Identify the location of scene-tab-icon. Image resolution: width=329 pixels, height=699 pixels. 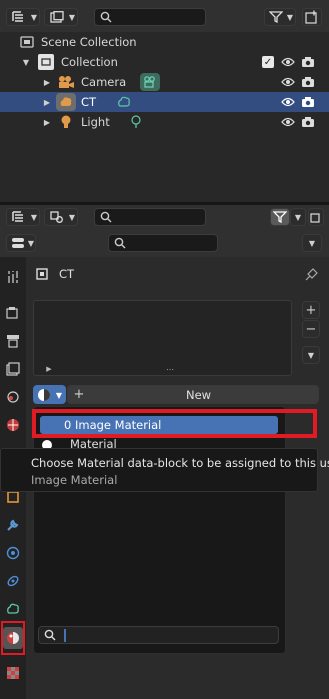
(13, 397).